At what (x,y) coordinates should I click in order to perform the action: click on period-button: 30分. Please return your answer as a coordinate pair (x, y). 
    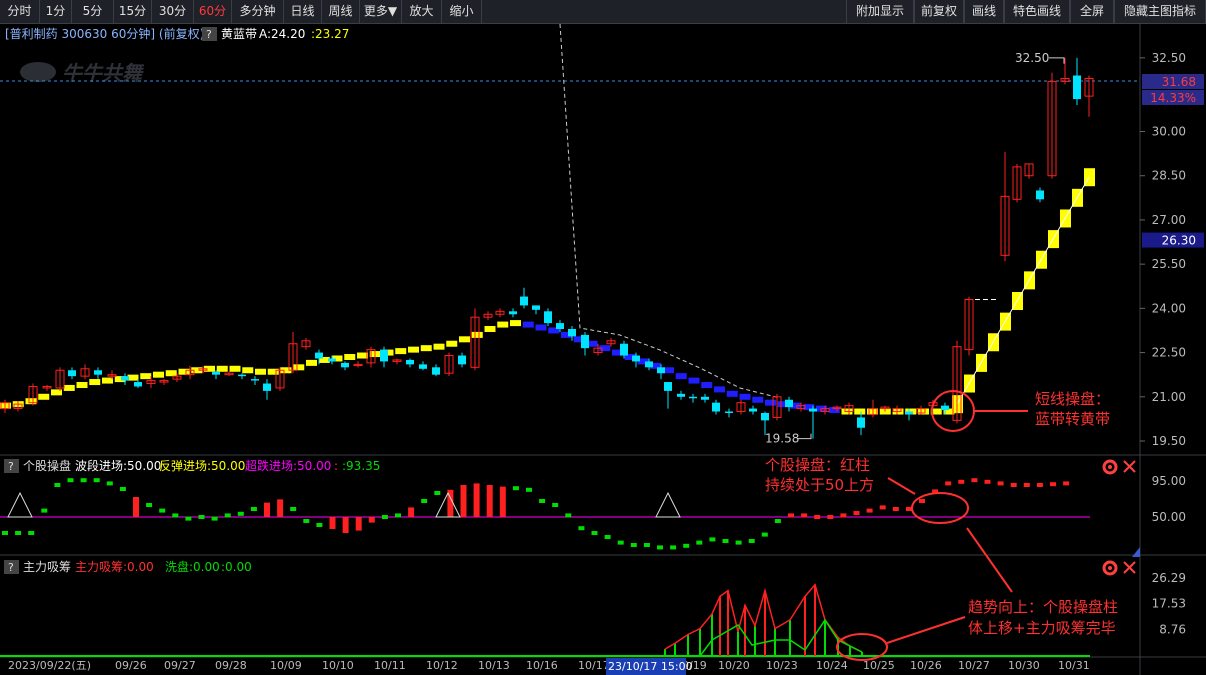
    Looking at the image, I should click on (173, 11).